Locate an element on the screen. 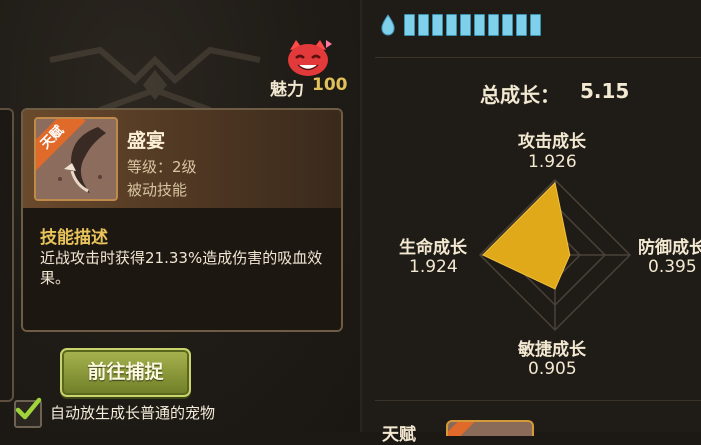  charm-value: 100 is located at coordinates (330, 85).